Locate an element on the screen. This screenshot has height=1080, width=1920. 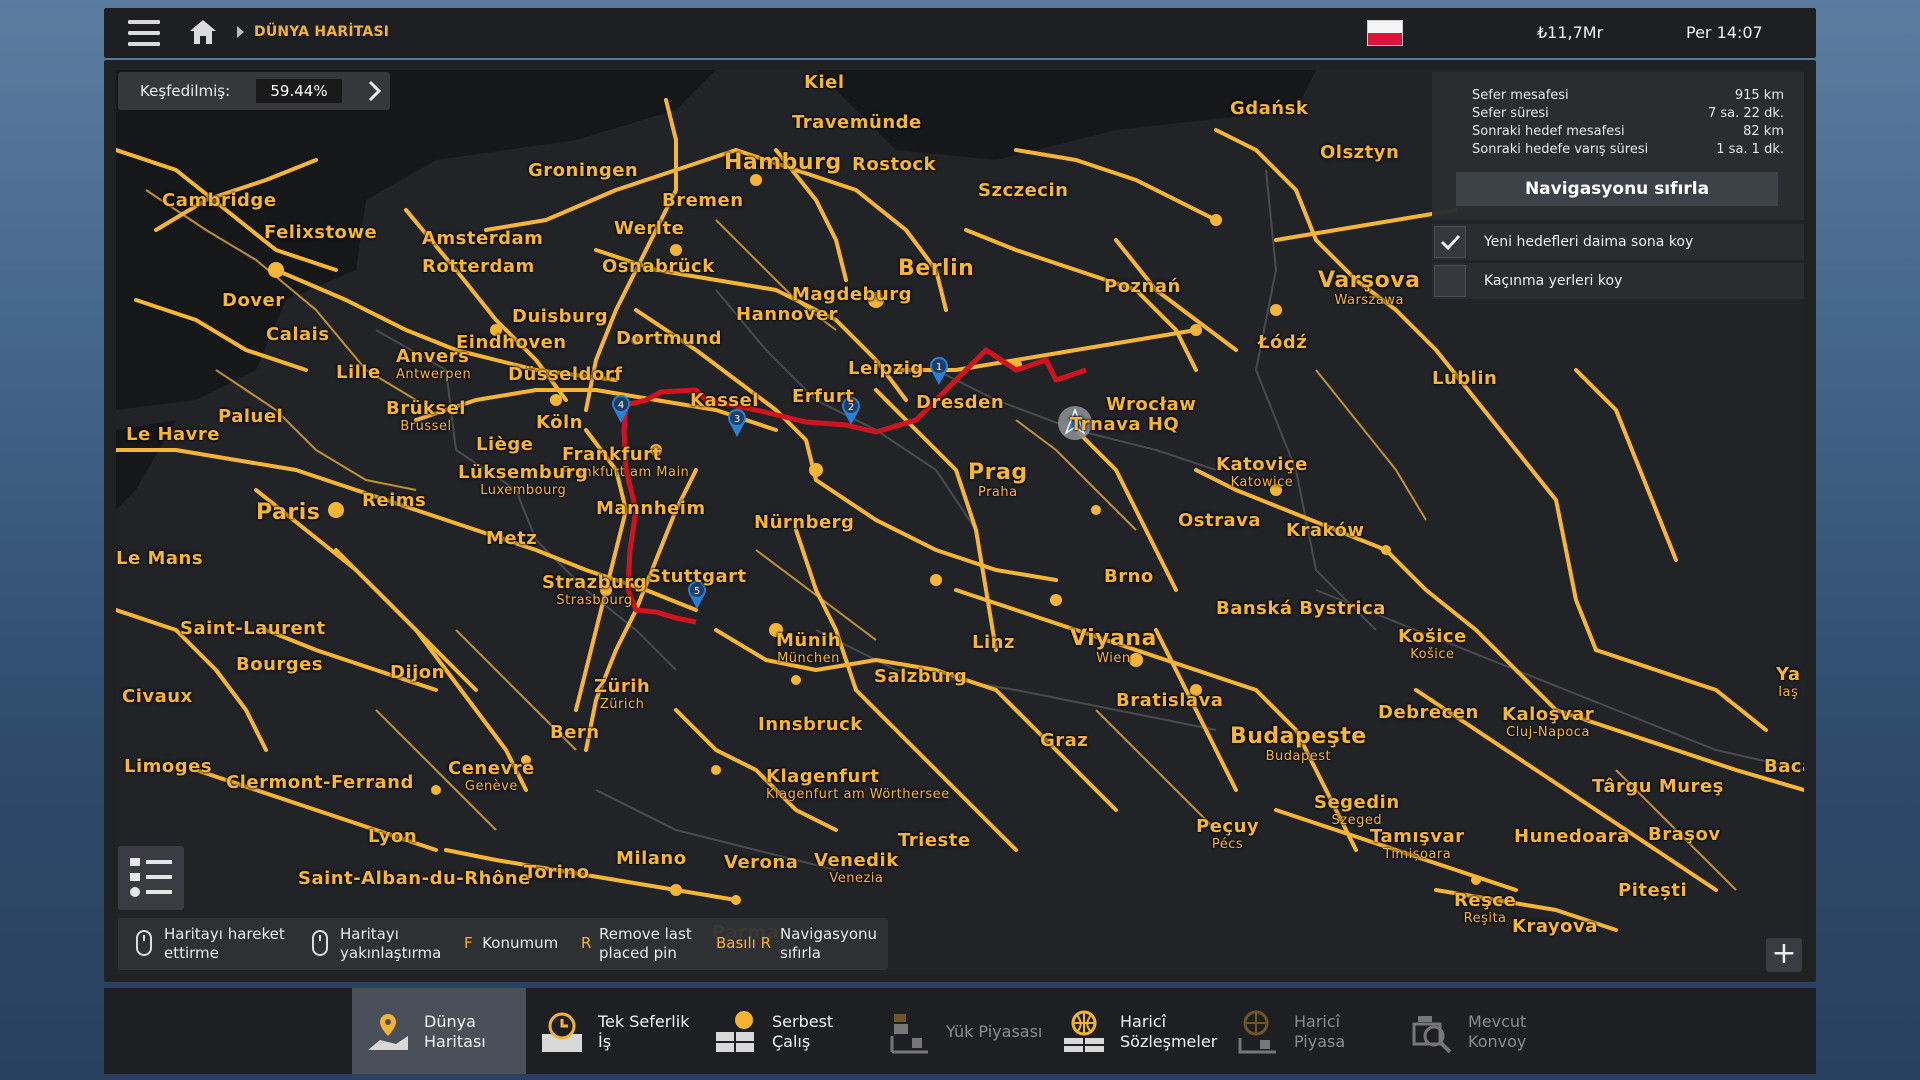
city-label: Wrocław is located at coordinates (1151, 404).